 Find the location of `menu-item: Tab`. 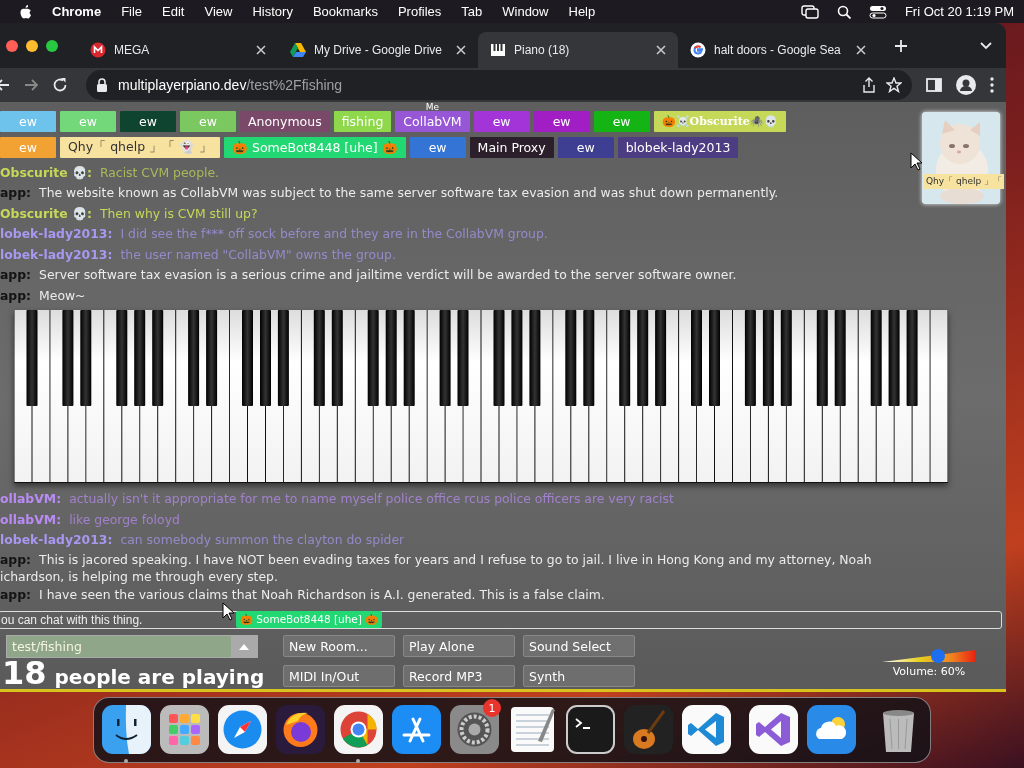

menu-item: Tab is located at coordinates (472, 11).